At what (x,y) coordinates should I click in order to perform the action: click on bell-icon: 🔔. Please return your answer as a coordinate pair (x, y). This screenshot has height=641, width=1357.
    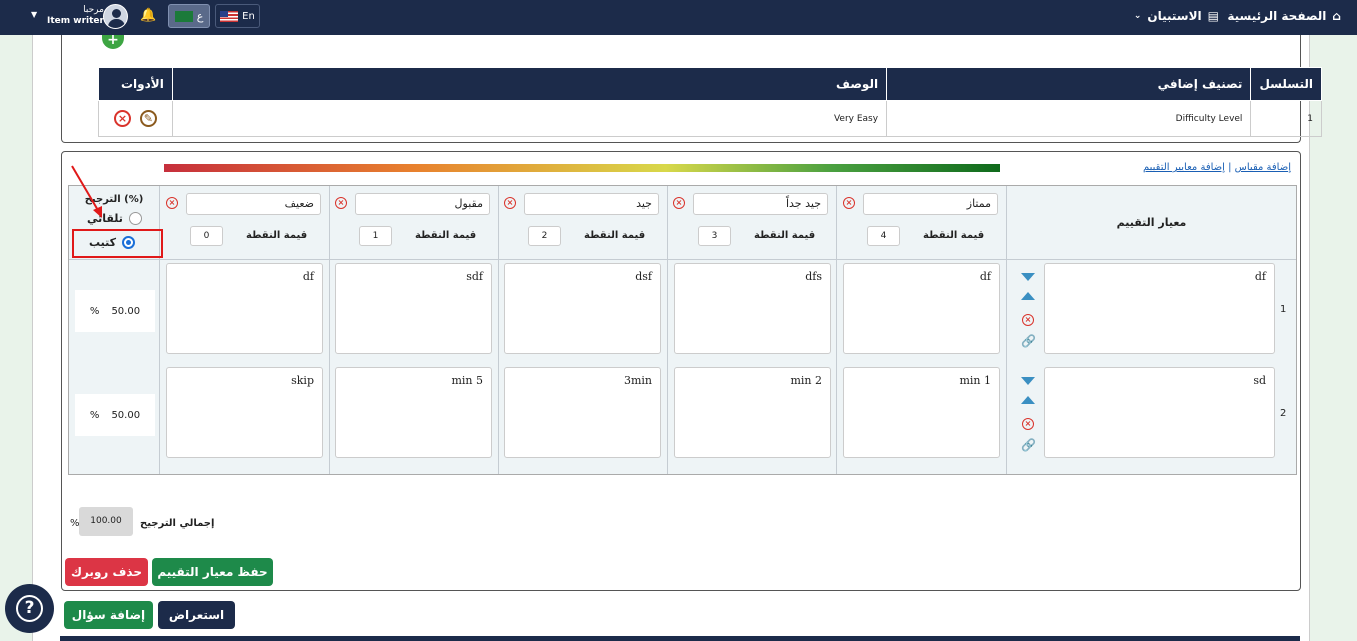
    Looking at the image, I should click on (148, 15).